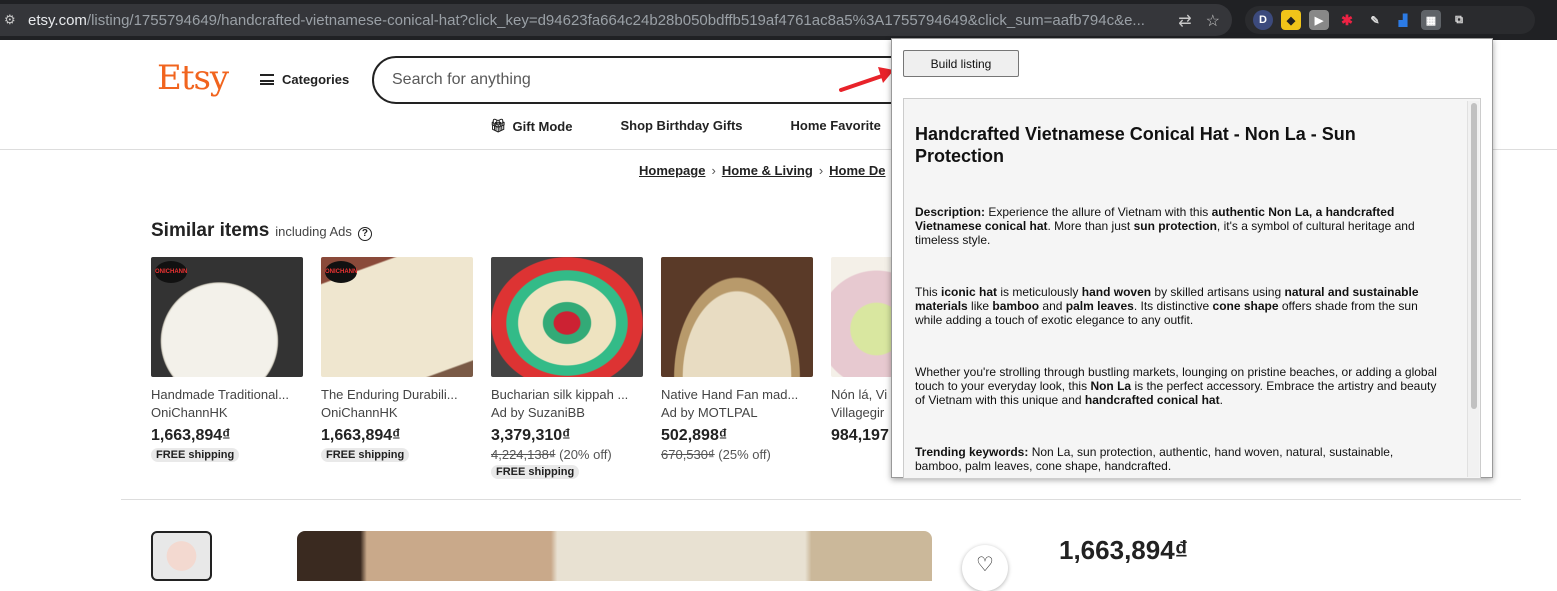 Image resolution: width=1557 pixels, height=591 pixels. Describe the element at coordinates (1175, 226) in the screenshot. I see `bold-span: sun protection` at that location.